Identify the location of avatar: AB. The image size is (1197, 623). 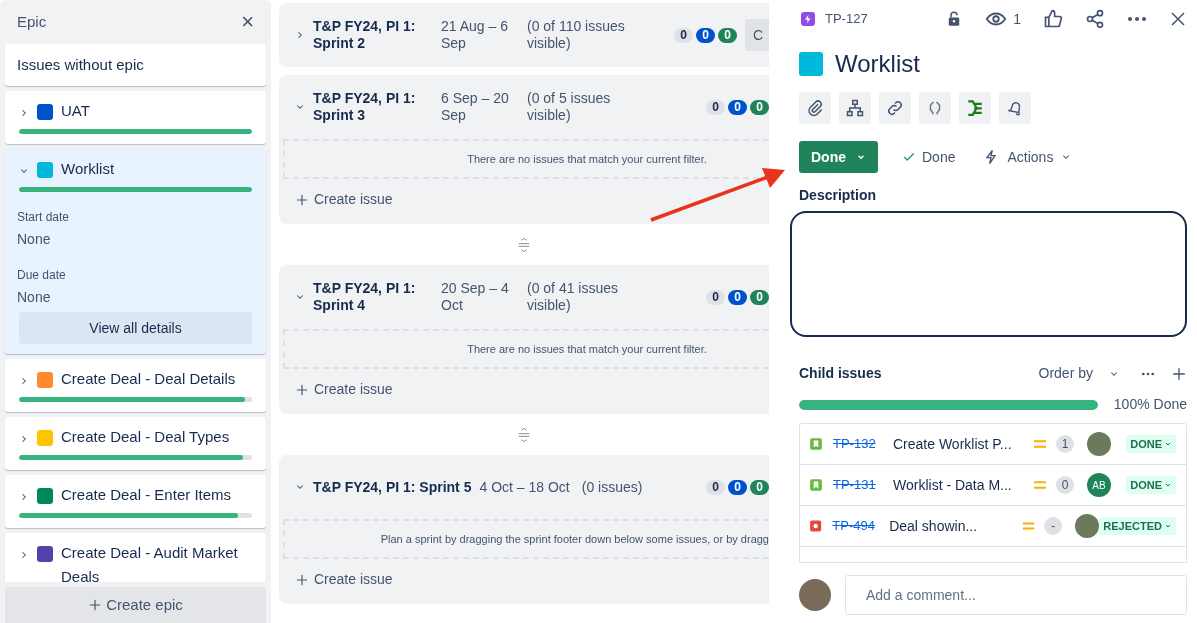
(1099, 485).